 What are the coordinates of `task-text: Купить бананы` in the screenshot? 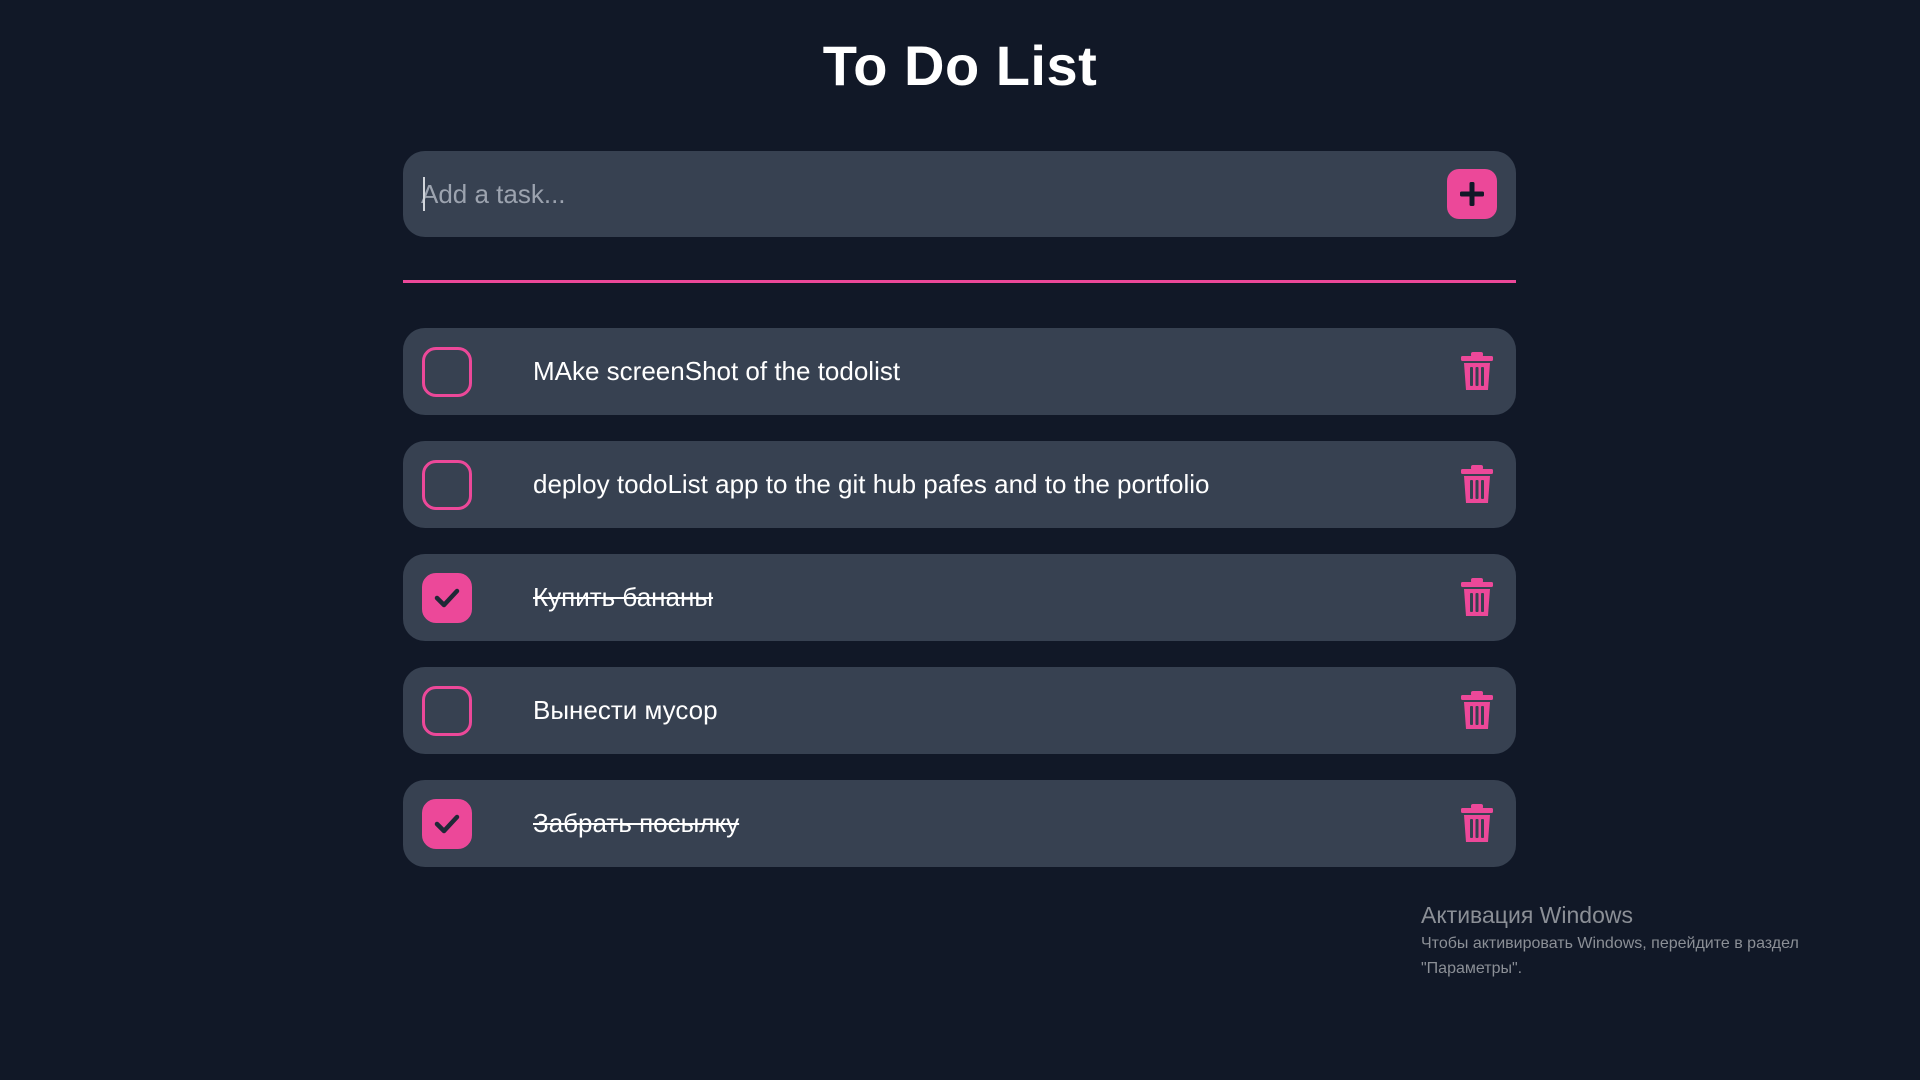 It's located at (623, 597).